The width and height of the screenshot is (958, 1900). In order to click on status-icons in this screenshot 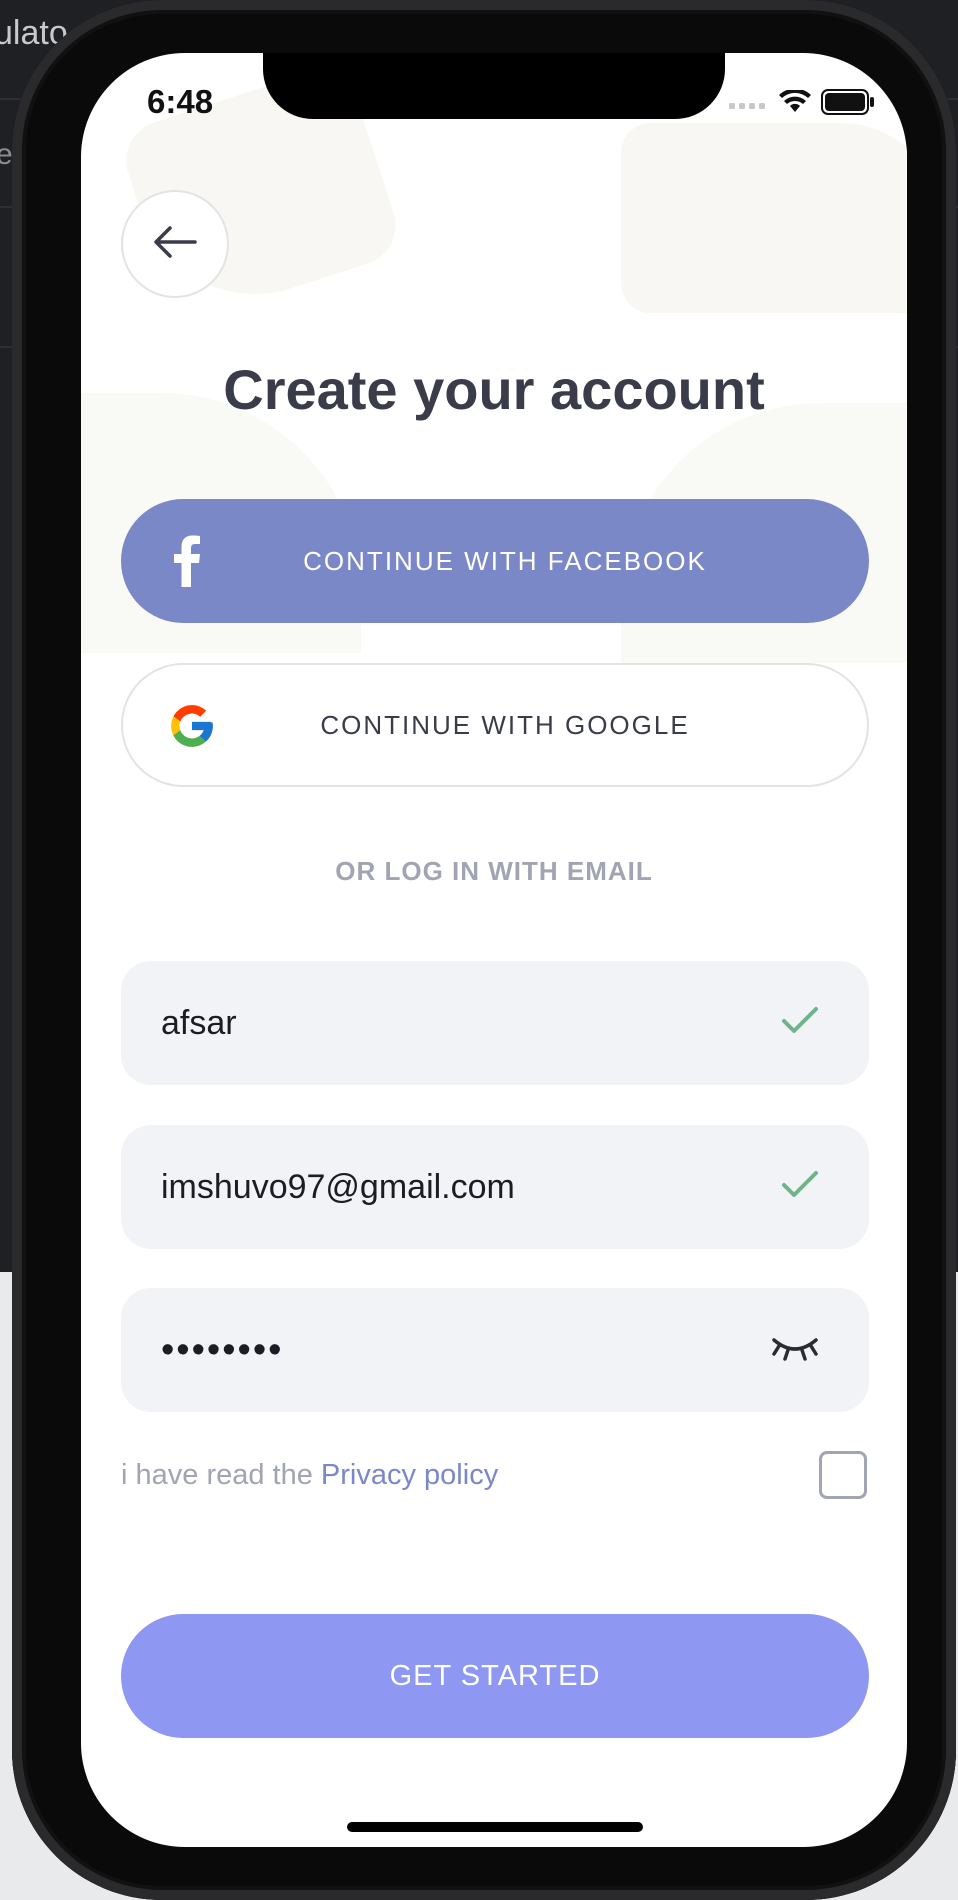, I will do `click(802, 104)`.